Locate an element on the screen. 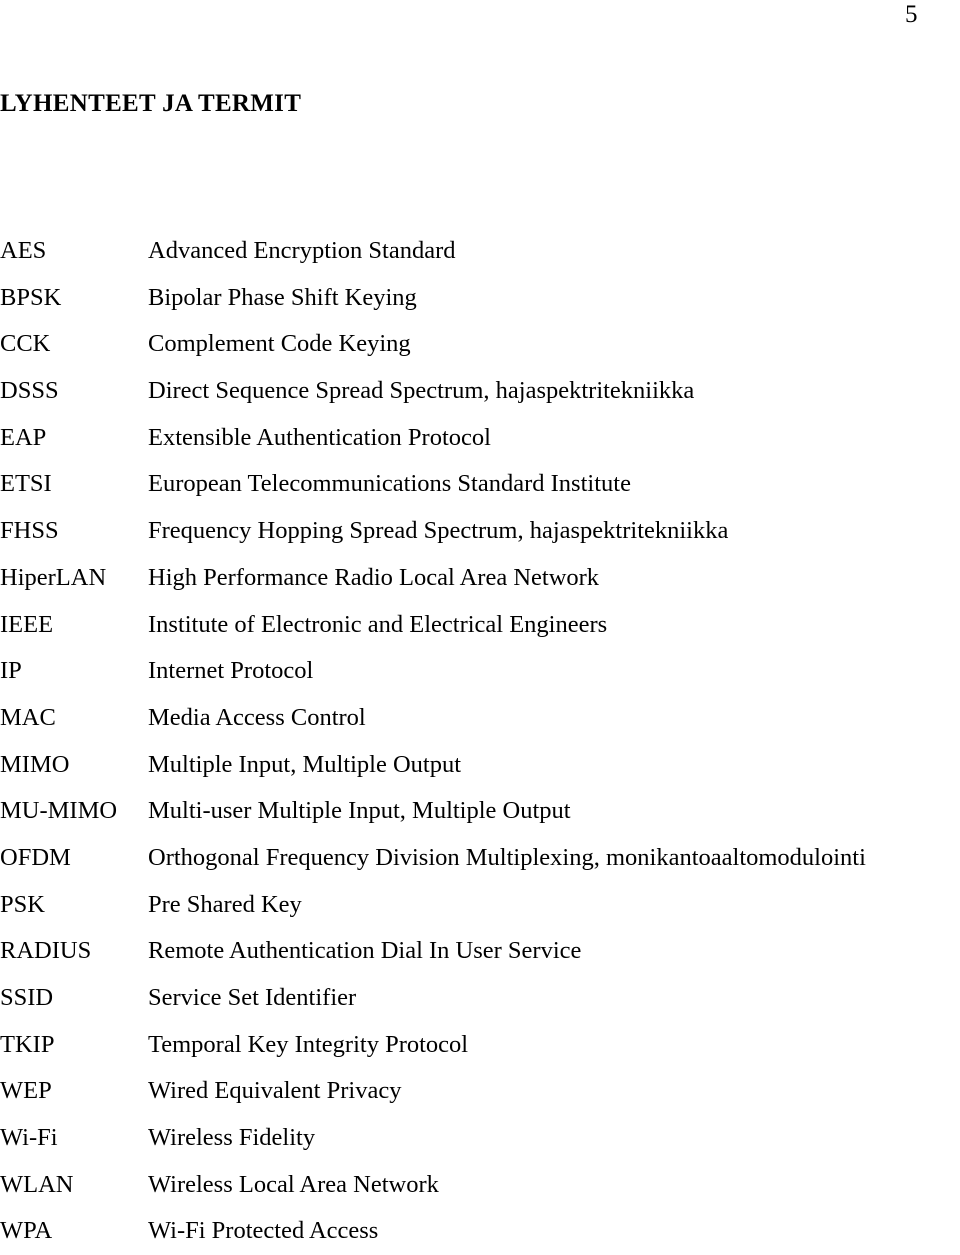  glossary-definition: Internet Protocol is located at coordinates (231, 671).